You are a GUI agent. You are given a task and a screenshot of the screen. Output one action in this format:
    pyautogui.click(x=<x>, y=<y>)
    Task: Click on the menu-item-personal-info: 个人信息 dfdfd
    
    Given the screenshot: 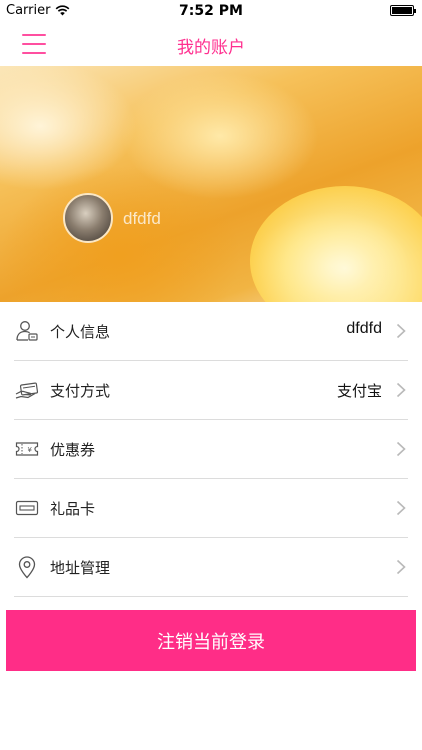 What is the action you would take?
    pyautogui.click(x=211, y=331)
    